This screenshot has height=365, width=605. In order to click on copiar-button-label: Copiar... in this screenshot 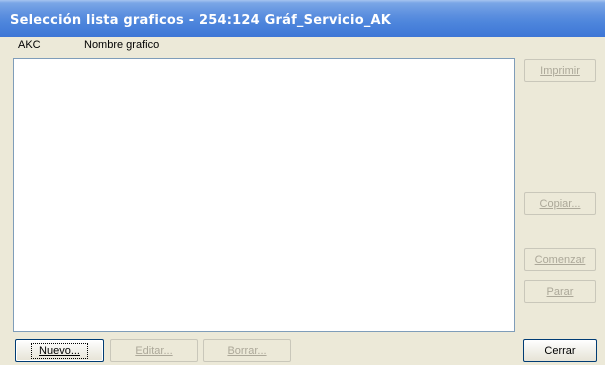, I will do `click(560, 203)`.